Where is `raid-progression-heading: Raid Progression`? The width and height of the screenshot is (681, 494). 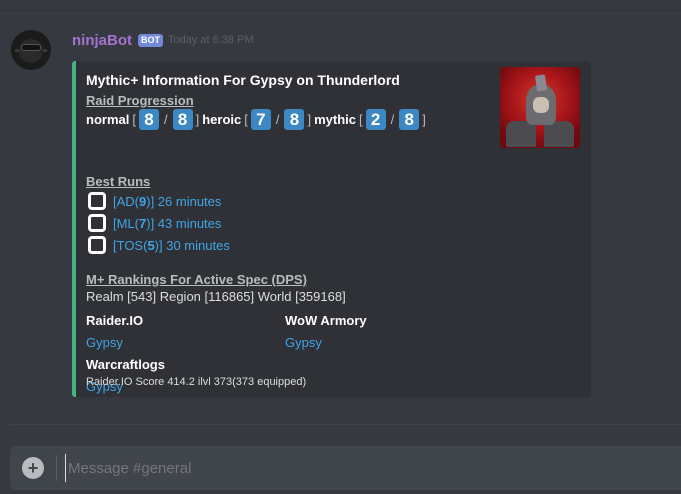 raid-progression-heading: Raid Progression is located at coordinates (140, 100).